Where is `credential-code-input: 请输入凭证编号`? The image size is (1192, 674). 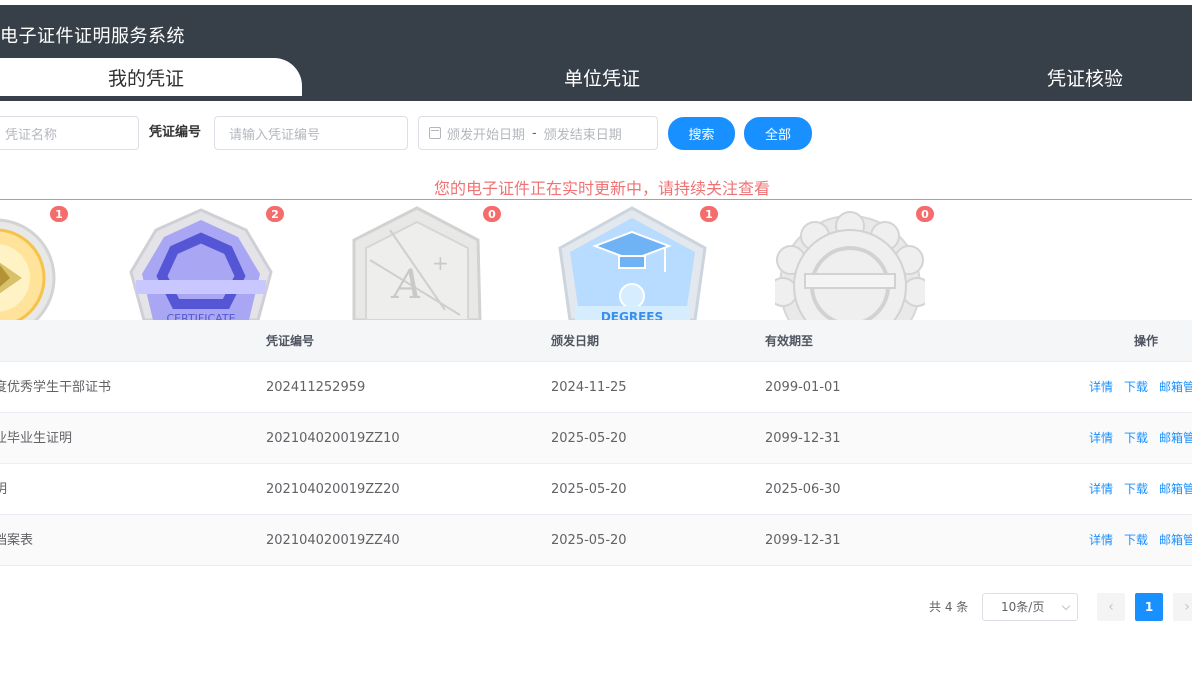 credential-code-input: 请输入凭证编号 is located at coordinates (311, 133).